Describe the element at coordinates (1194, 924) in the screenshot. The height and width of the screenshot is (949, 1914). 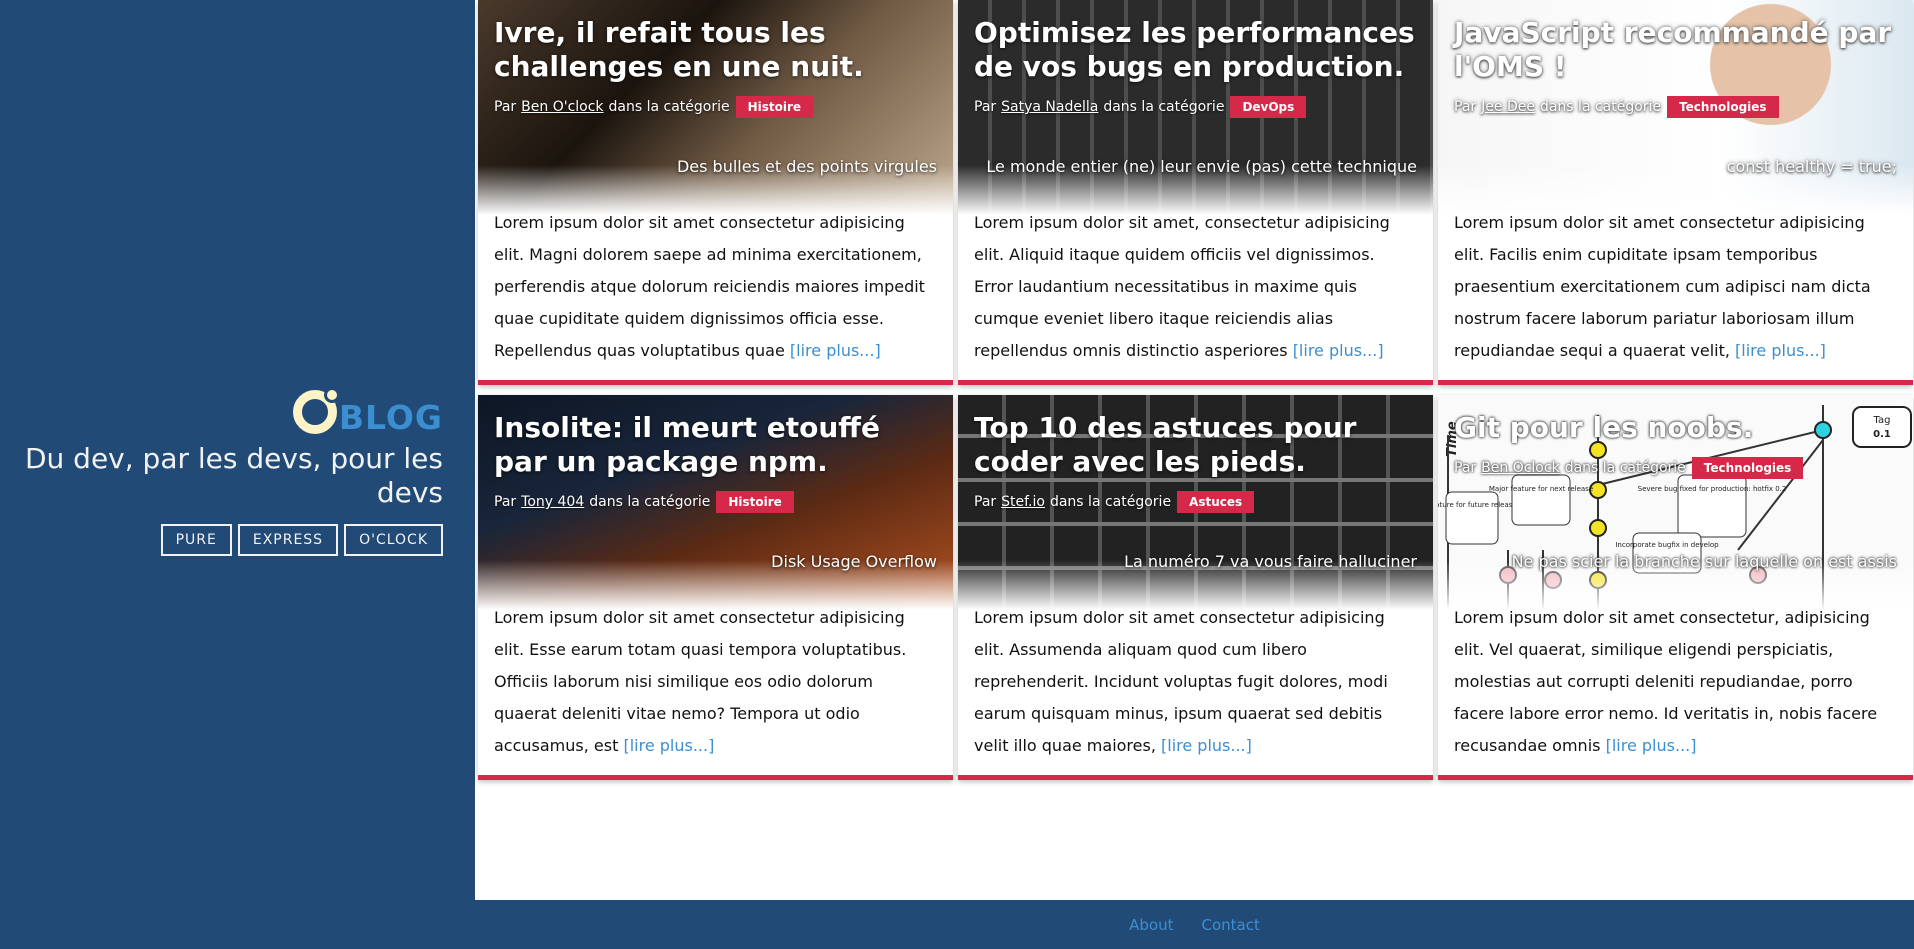
I see `footer: About Contact` at that location.